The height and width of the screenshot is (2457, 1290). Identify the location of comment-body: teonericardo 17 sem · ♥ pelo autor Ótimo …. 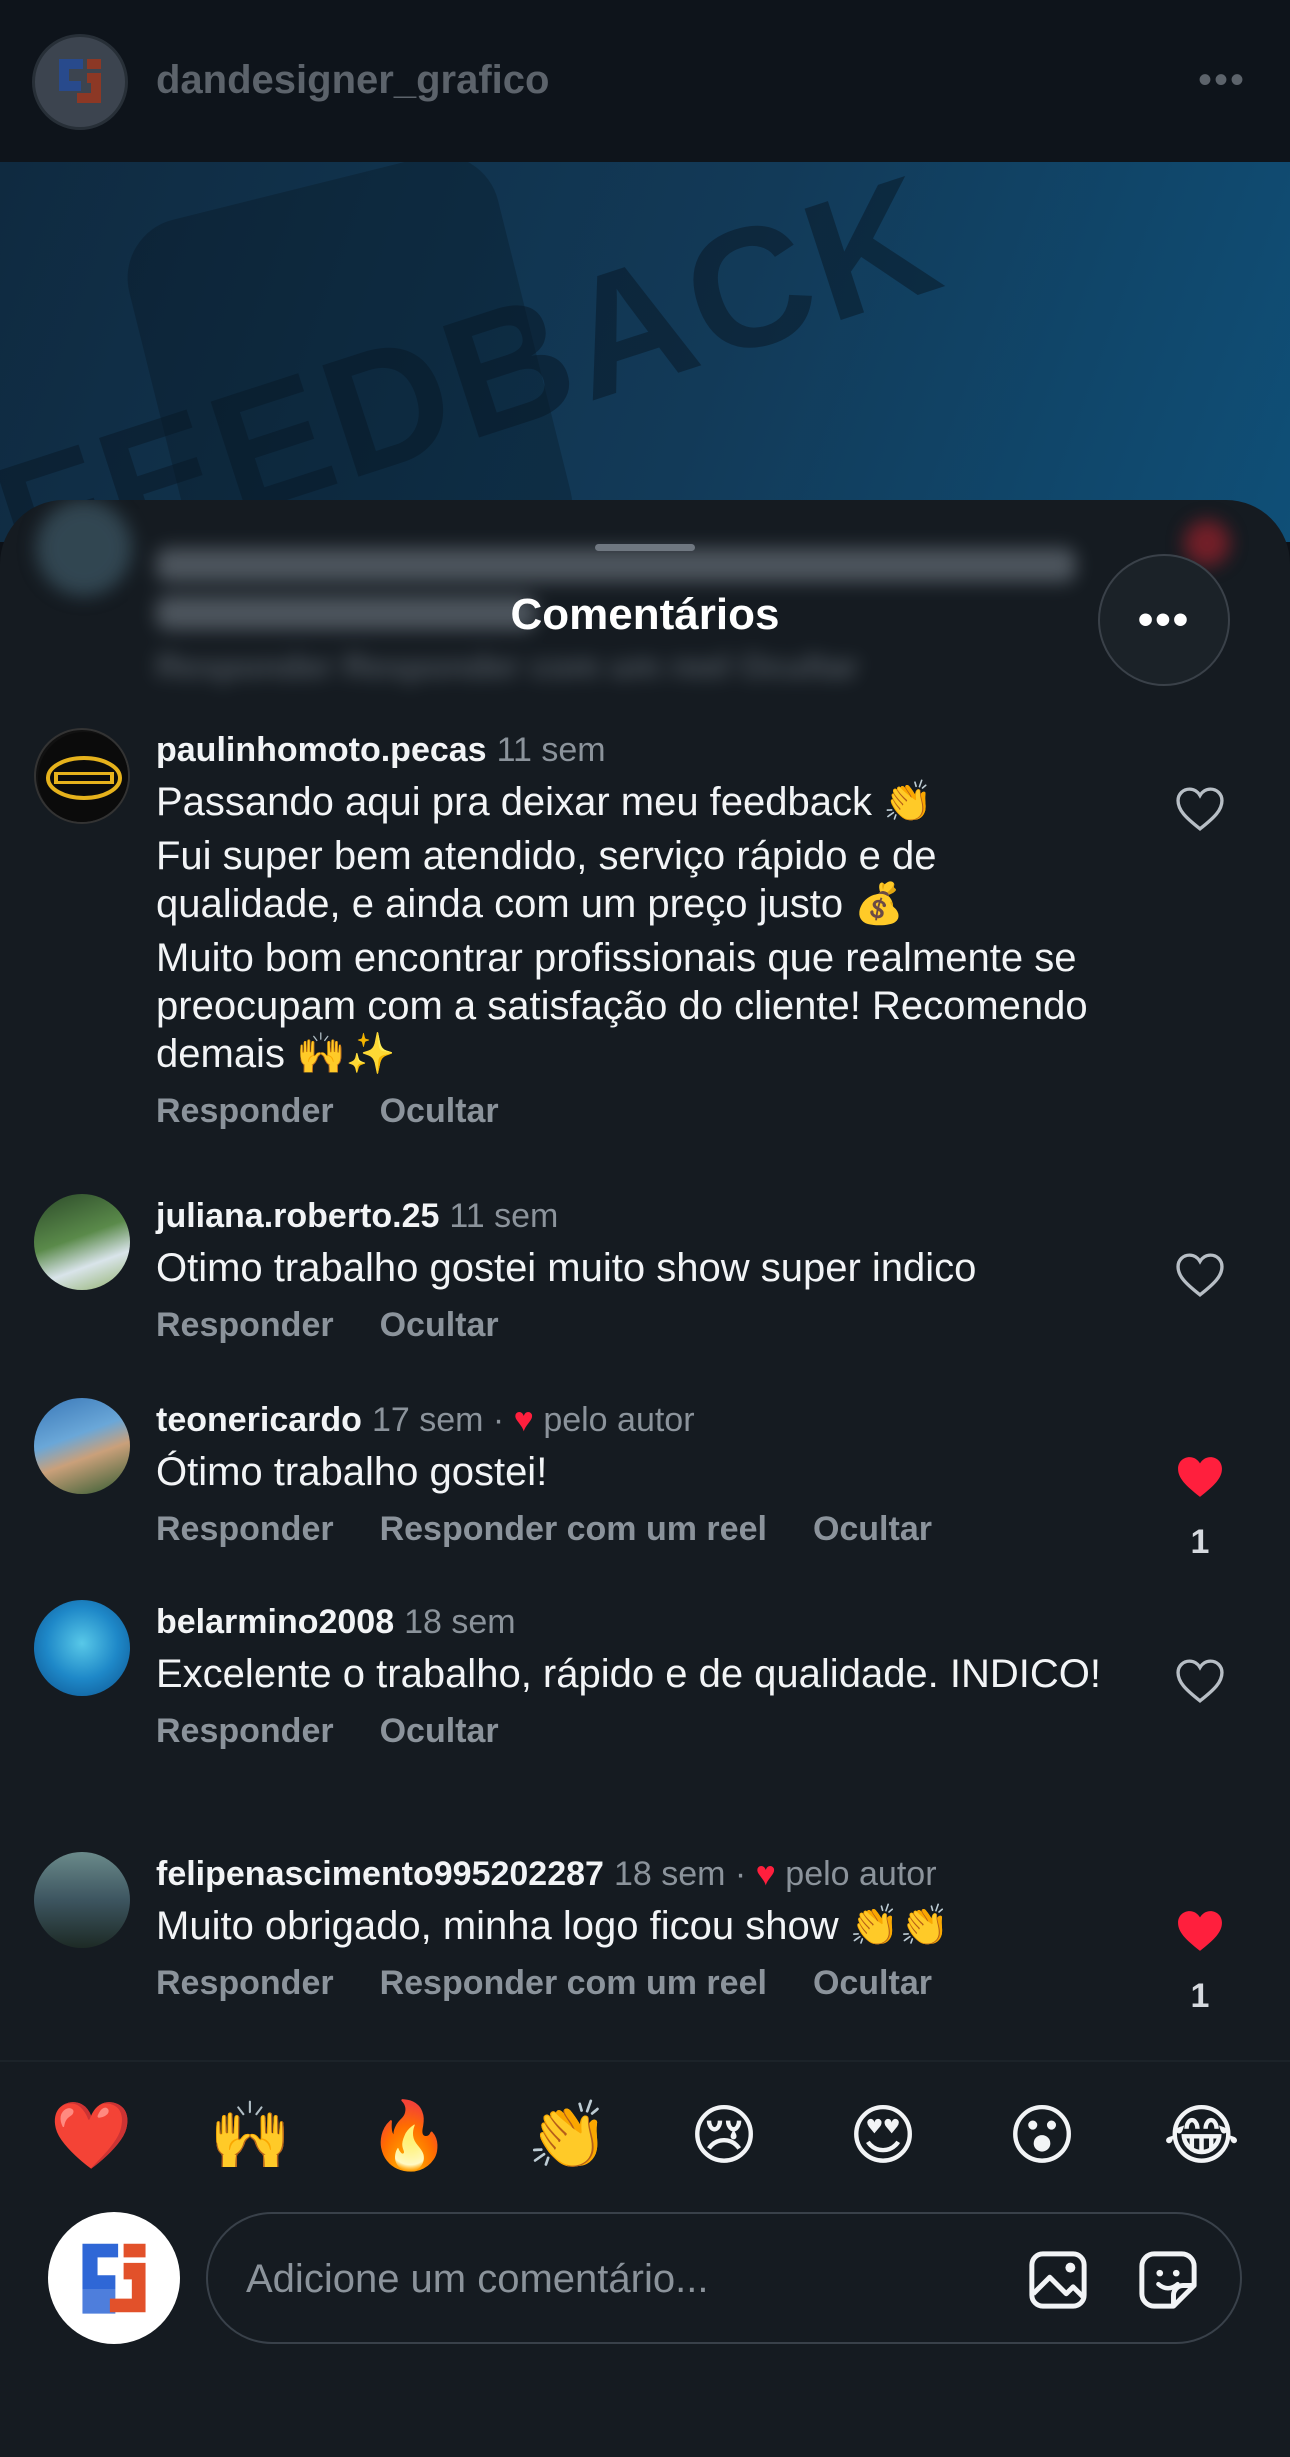
(636, 1473).